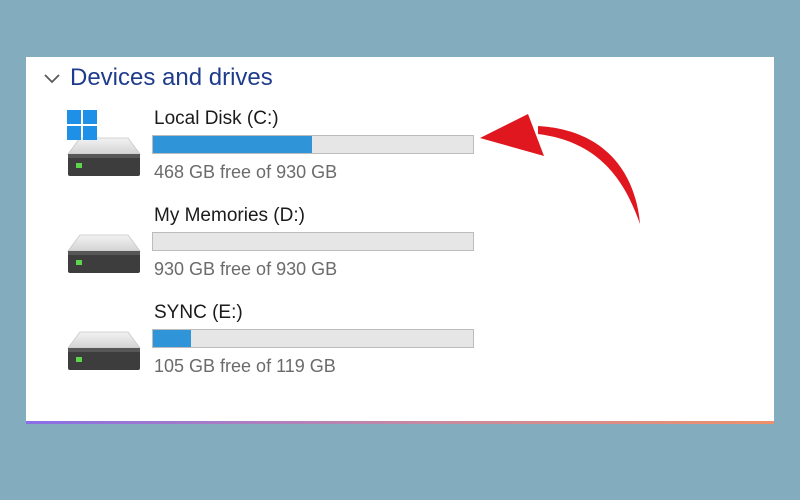 This screenshot has width=800, height=500. I want to click on drive-label: My Memories (D:), so click(229, 215).